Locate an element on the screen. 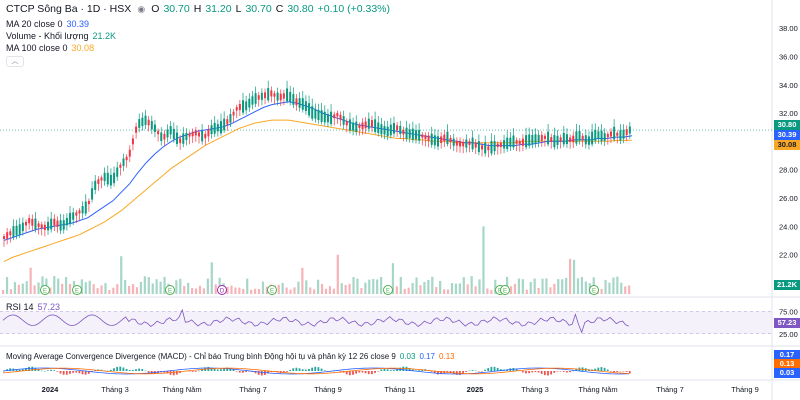 The image size is (800, 400). symbol-title: CTCP Sông Ba · 1D · HSX is located at coordinates (68, 9).